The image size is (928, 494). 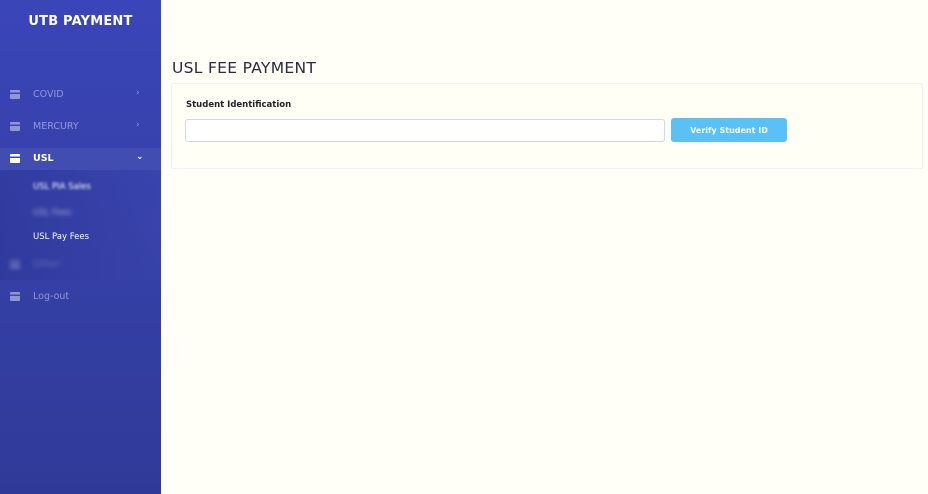 What do you see at coordinates (56, 126) in the screenshot?
I see `sidebar-item-label: MERCURY` at bounding box center [56, 126].